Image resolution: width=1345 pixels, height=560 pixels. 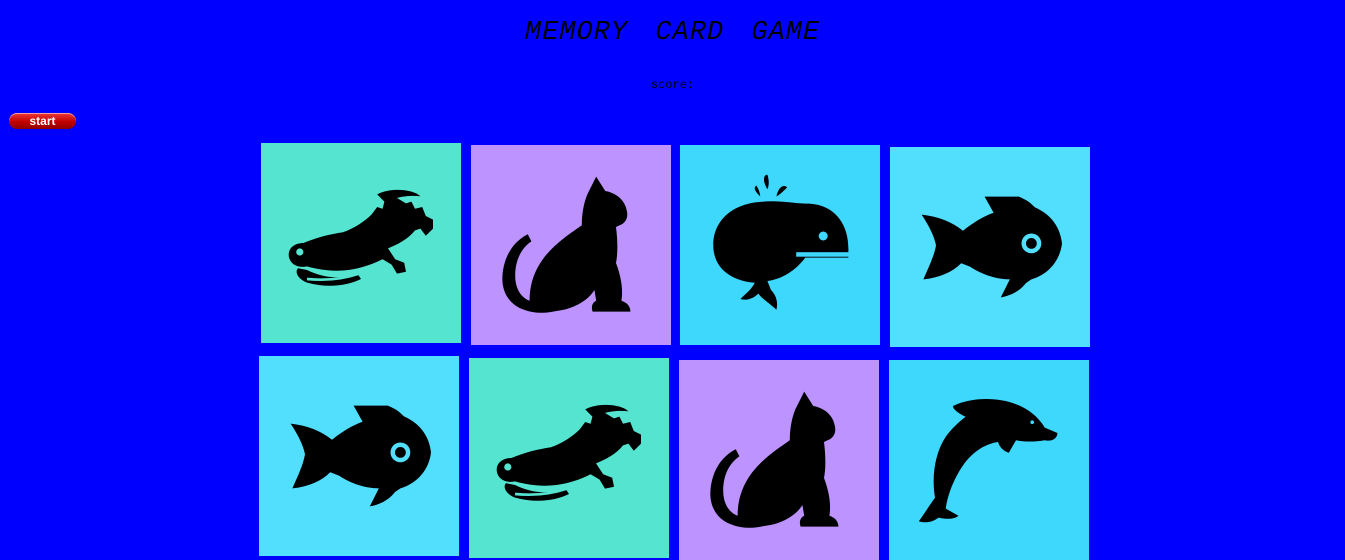 I want to click on game-title: MEMORY CARD GAME, so click(x=672, y=33).